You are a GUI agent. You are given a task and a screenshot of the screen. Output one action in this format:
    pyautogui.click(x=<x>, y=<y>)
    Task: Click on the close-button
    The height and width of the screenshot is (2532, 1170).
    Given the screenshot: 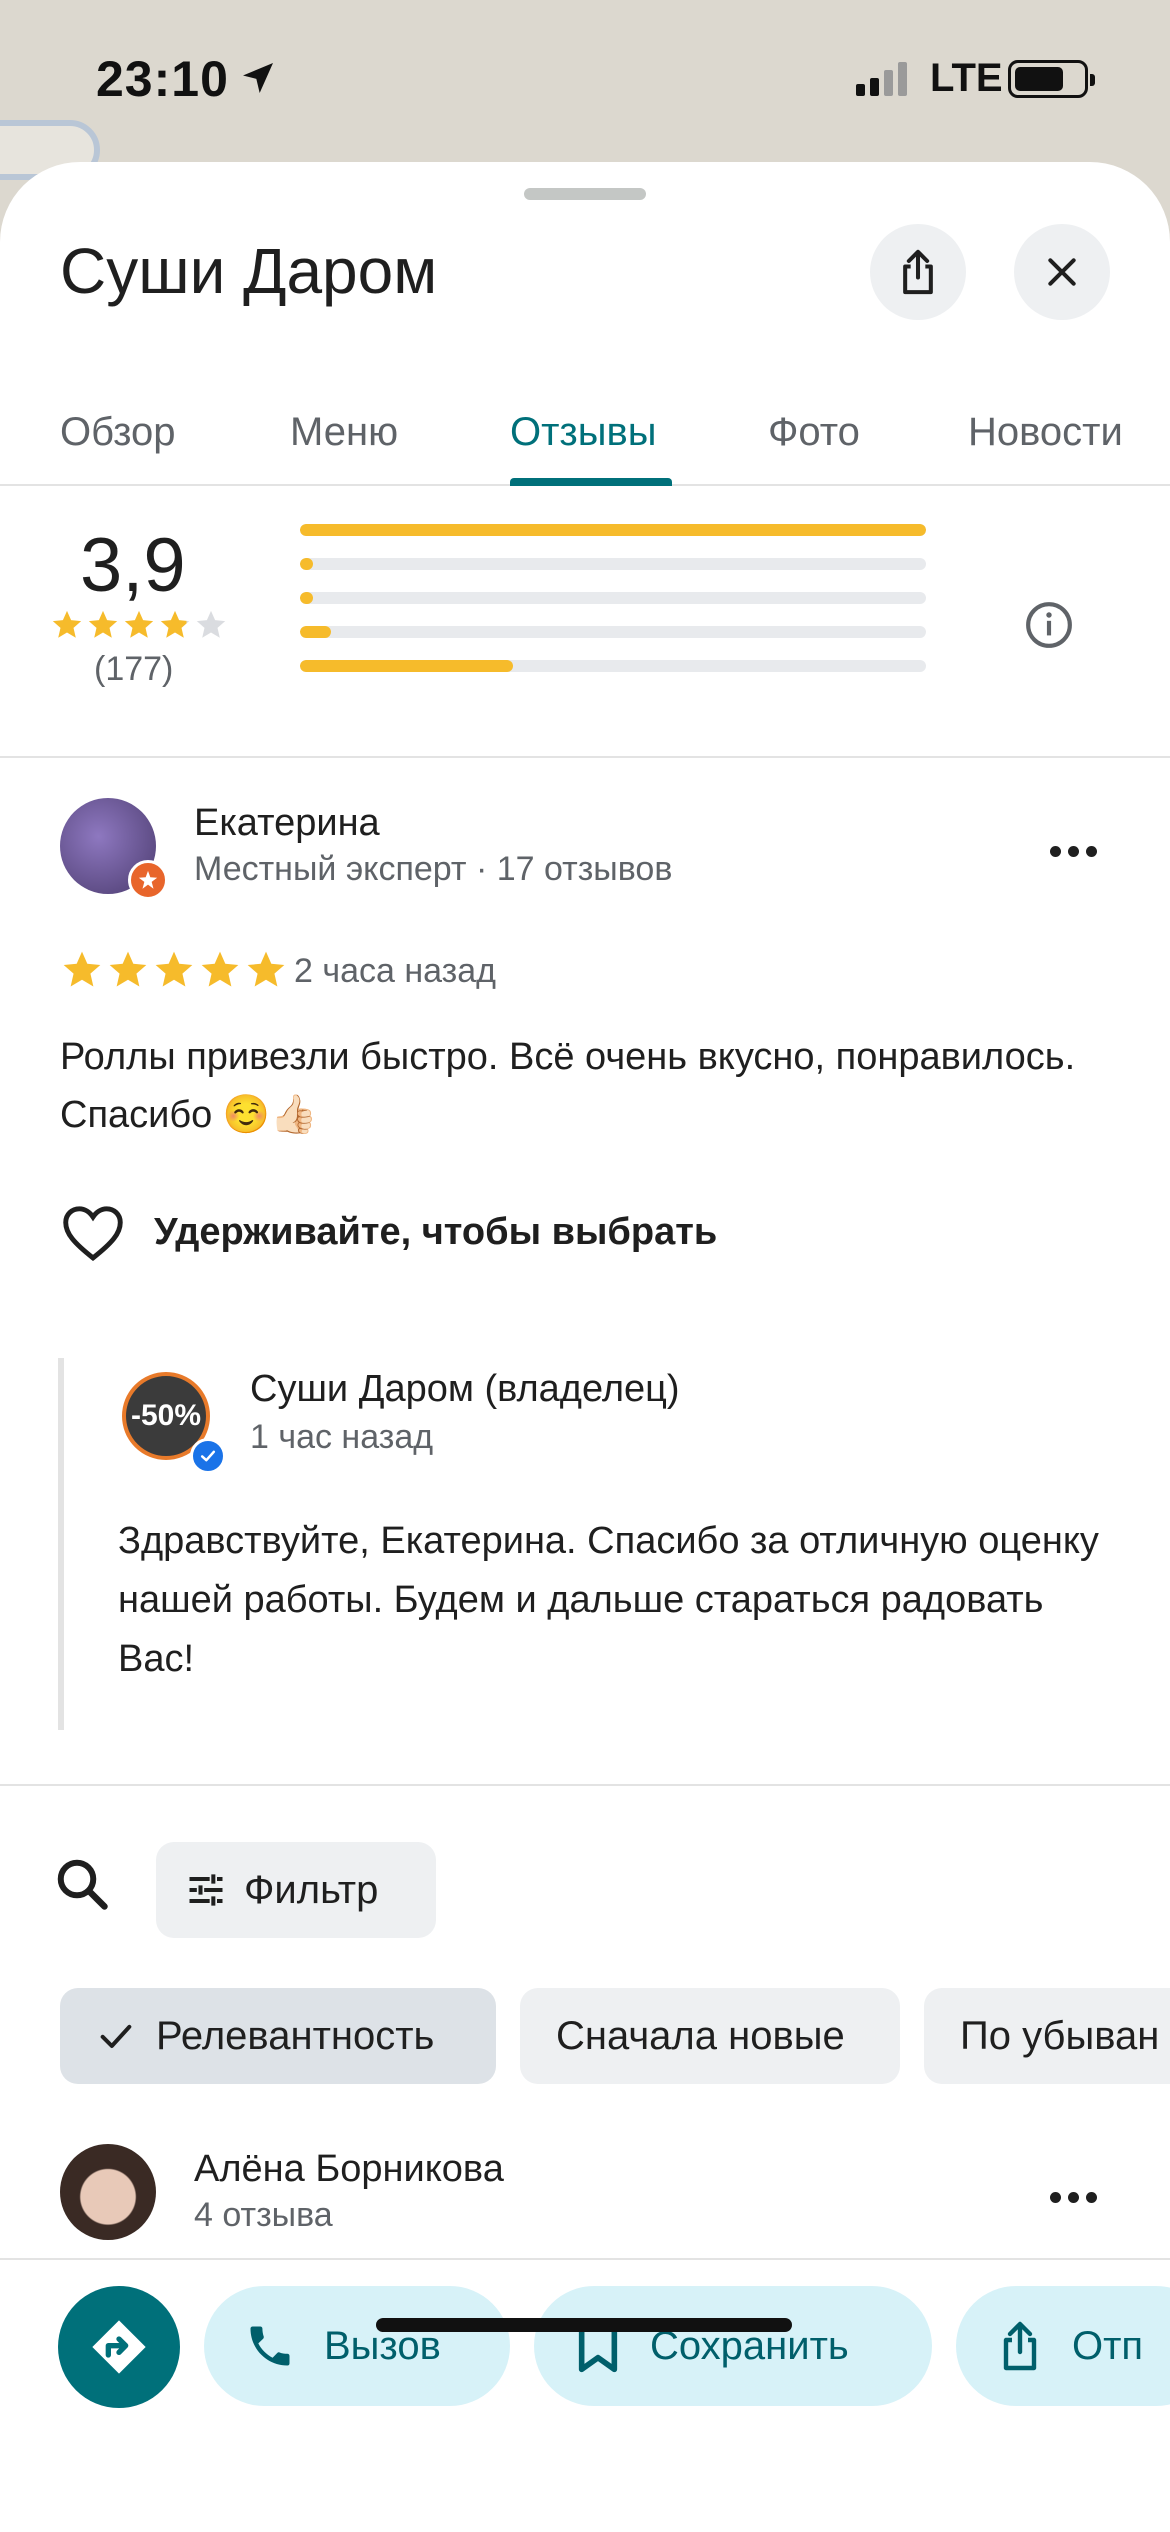 What is the action you would take?
    pyautogui.click(x=1062, y=272)
    